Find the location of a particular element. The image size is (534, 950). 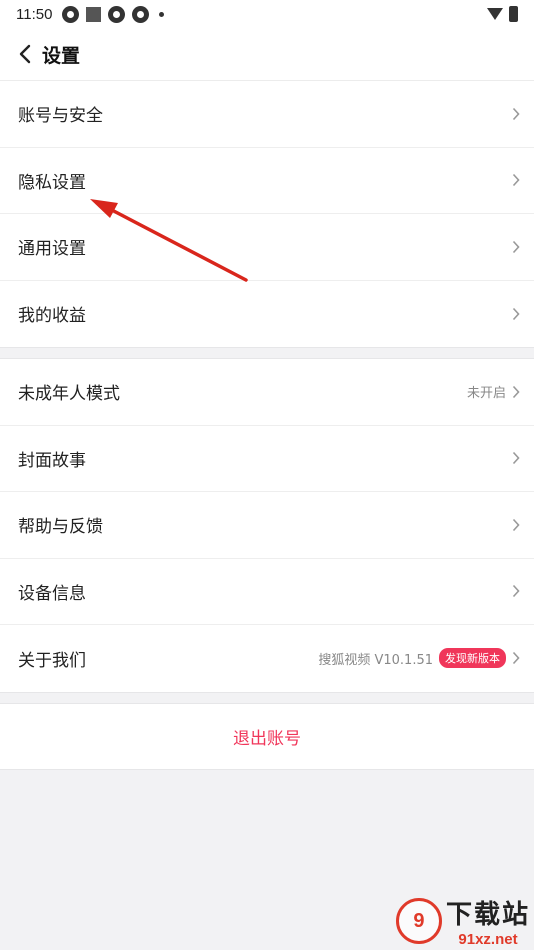

status-bar: 11:50 is located at coordinates (267, 14).